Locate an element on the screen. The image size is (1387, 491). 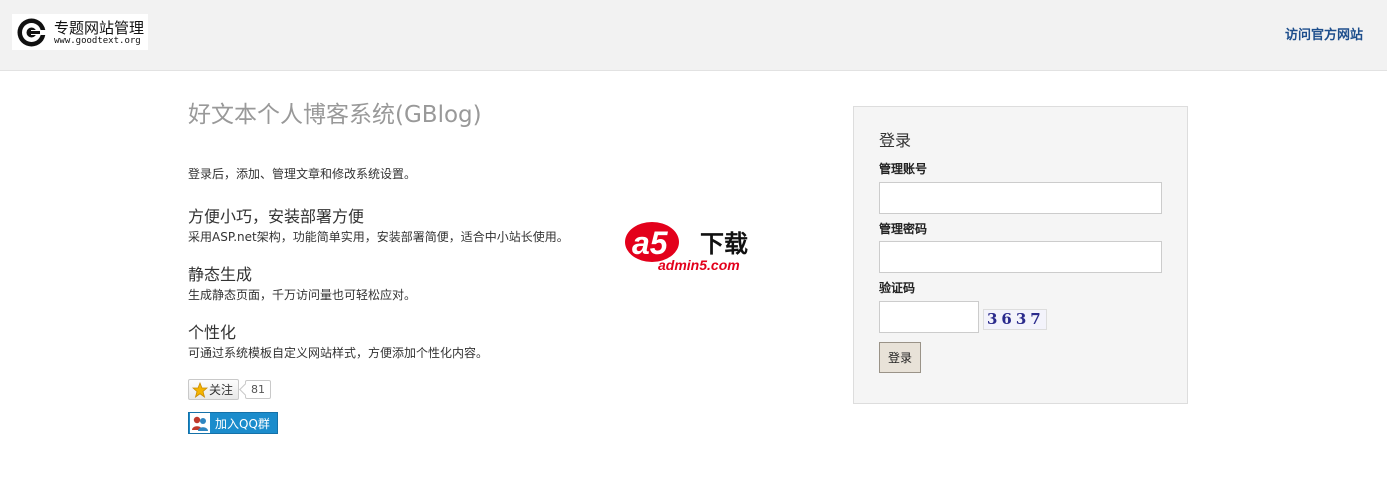
captcha-image: 3637 is located at coordinates (1015, 319).